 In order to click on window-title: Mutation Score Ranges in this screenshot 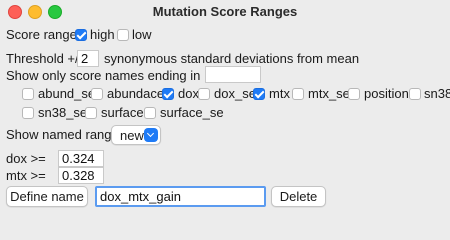, I will do `click(225, 11)`.